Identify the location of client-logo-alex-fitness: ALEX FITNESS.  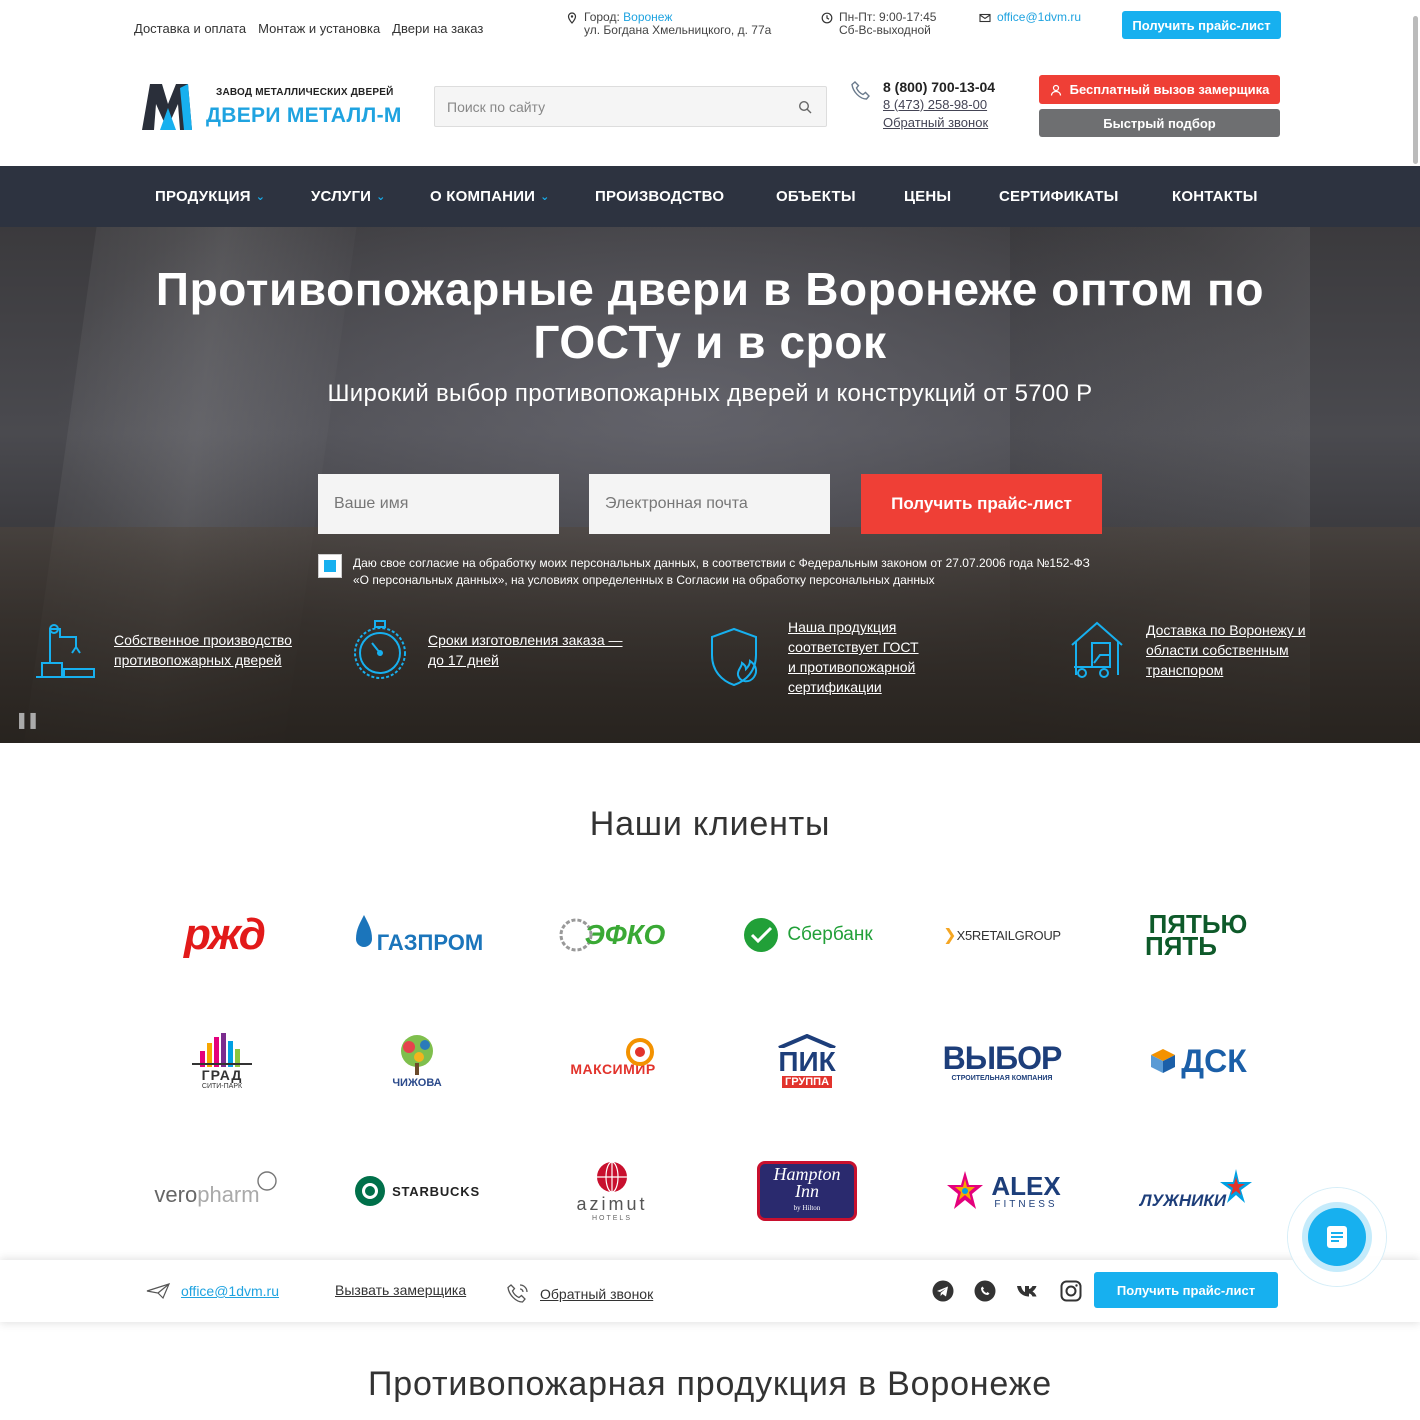
(1002, 1191).